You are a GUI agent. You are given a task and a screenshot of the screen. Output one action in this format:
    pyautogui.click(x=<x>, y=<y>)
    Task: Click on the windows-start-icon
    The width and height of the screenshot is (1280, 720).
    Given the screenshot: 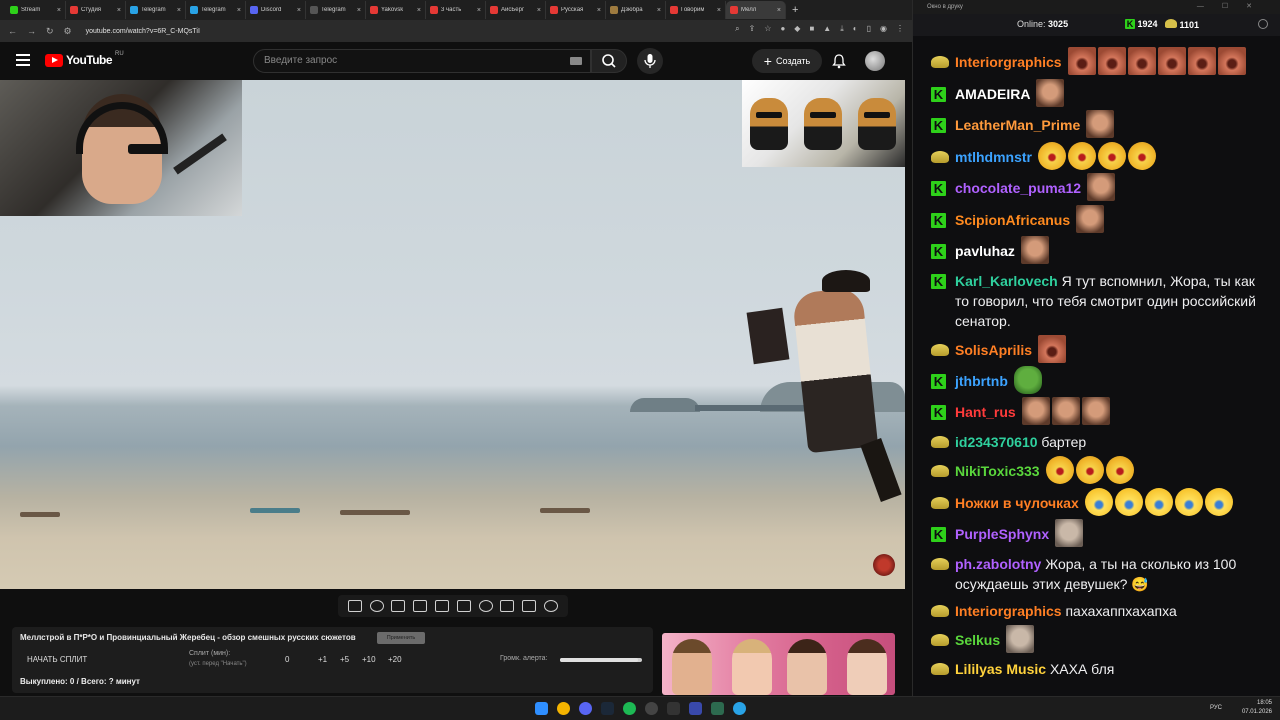 What is the action you would take?
    pyautogui.click(x=541, y=708)
    